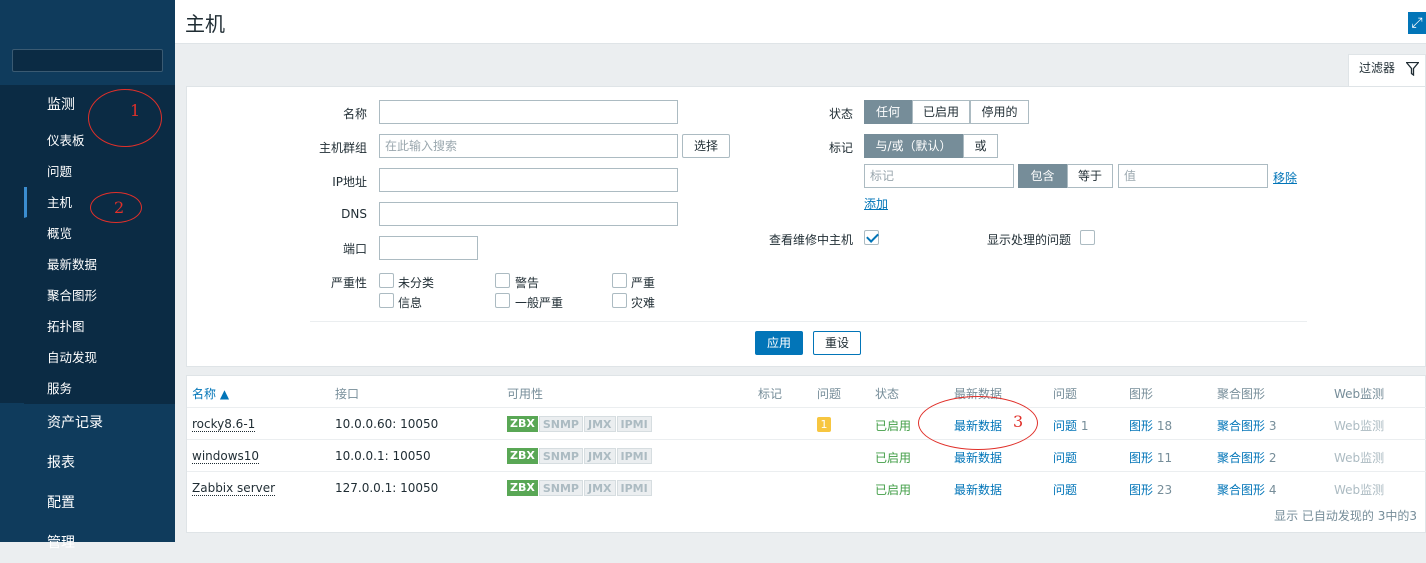 Image resolution: width=1426 pixels, height=563 pixels. Describe the element at coordinates (528, 112) in the screenshot. I see `name-input` at that location.